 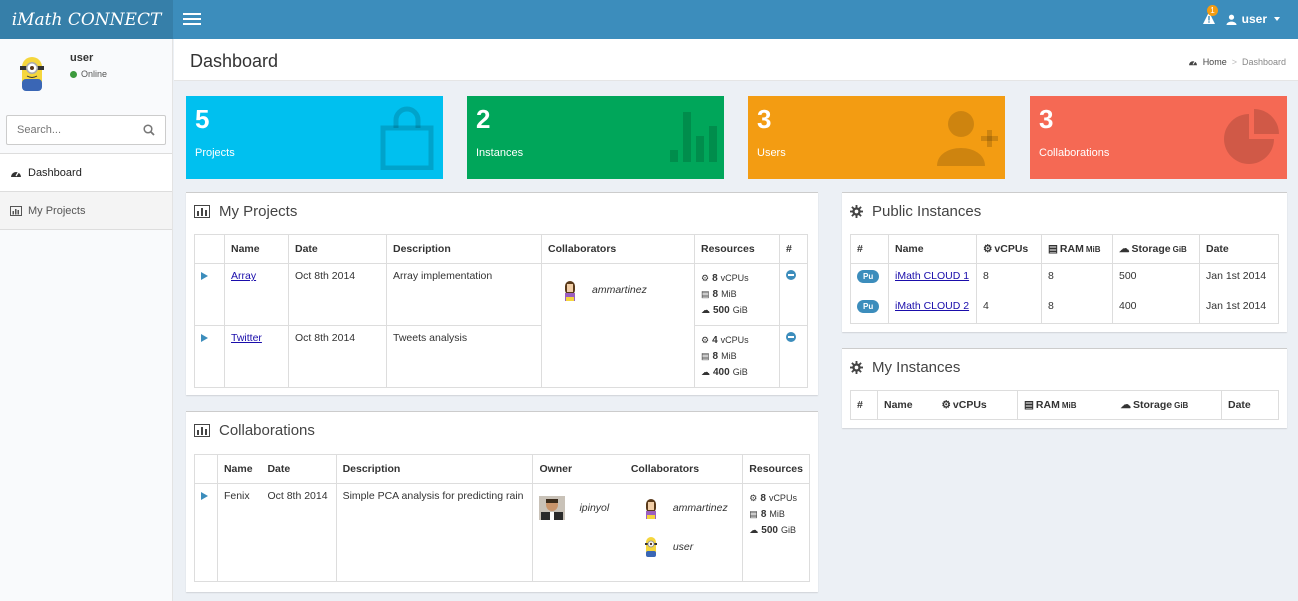 I want to click on table-row: Pu iMath CLOUD 1 8 8 500 Jan 1st 2014, so click(x=1064, y=278).